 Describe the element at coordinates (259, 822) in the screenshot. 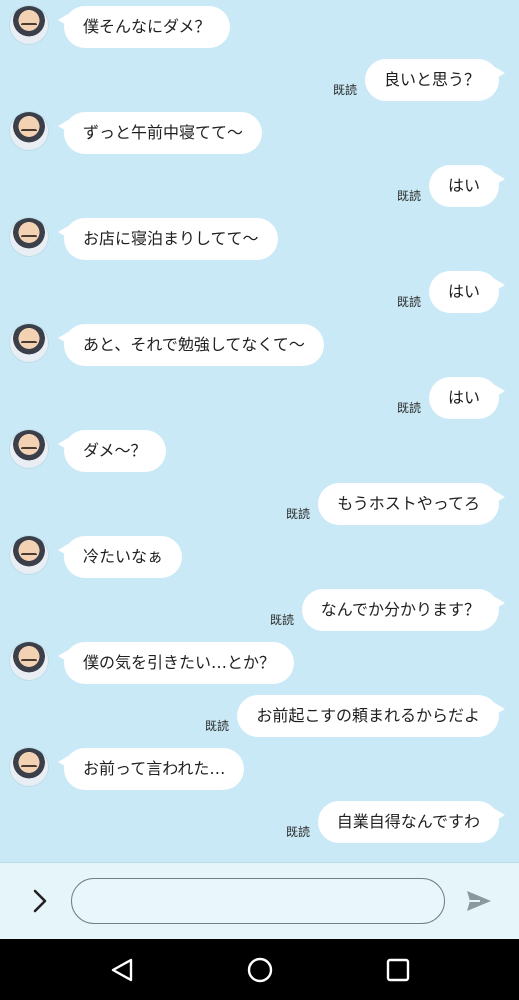

I see `outgoing-message: 自業自得なんですわ 既読` at that location.